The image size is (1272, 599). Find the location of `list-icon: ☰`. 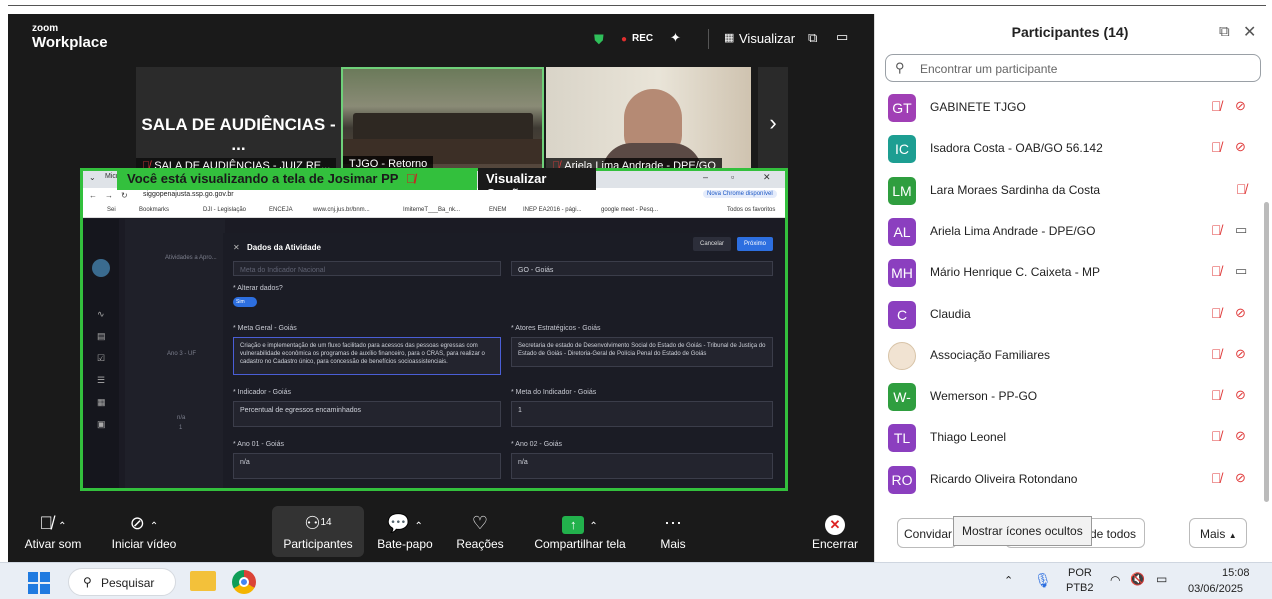

list-icon: ☰ is located at coordinates (101, 380).